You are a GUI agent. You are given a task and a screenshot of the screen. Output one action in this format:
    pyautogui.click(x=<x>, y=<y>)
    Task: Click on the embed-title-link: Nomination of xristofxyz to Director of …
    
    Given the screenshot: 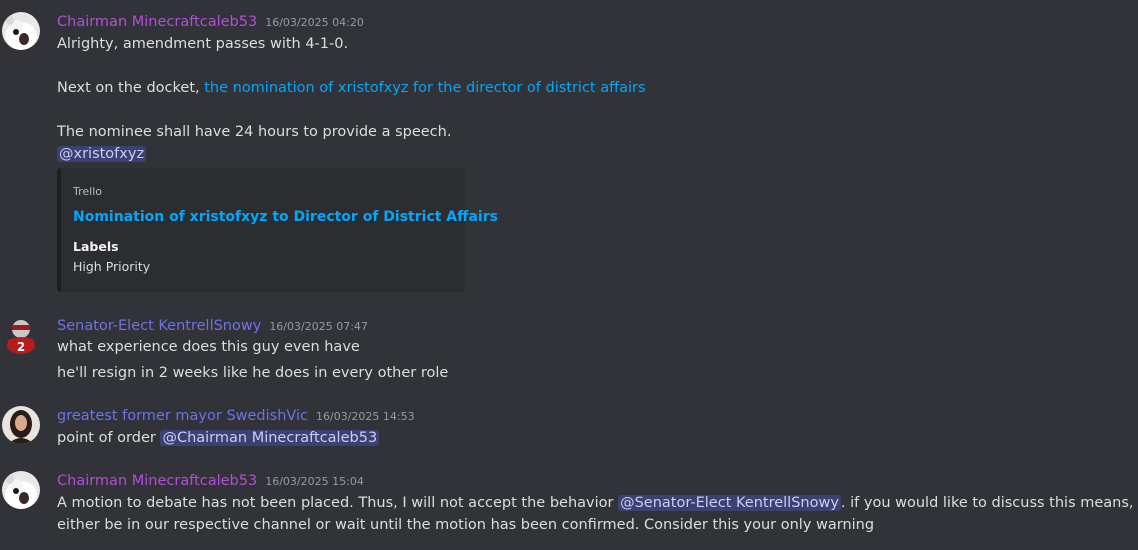 What is the action you would take?
    pyautogui.click(x=285, y=217)
    